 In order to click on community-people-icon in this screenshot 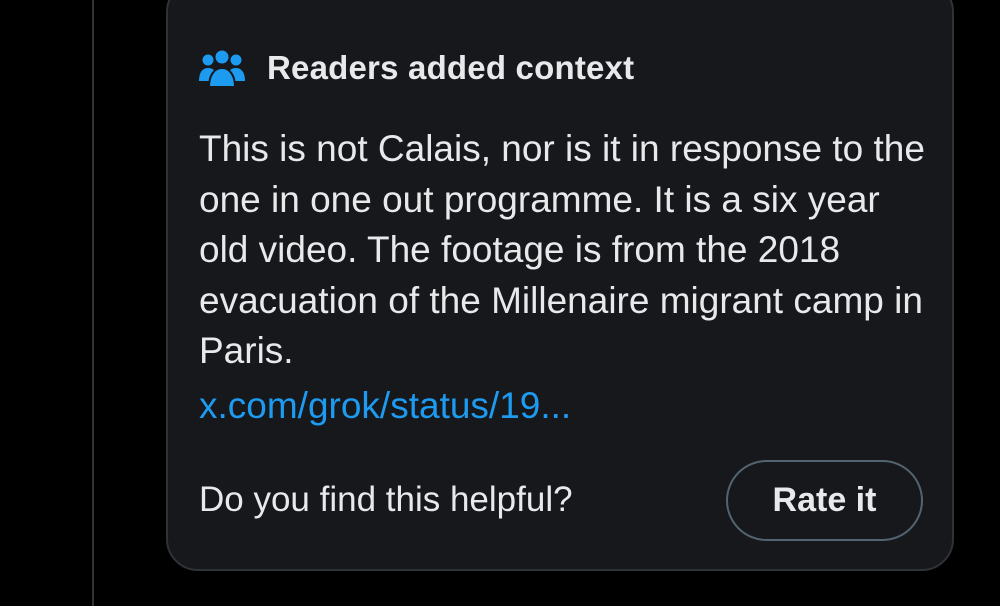, I will do `click(222, 68)`.